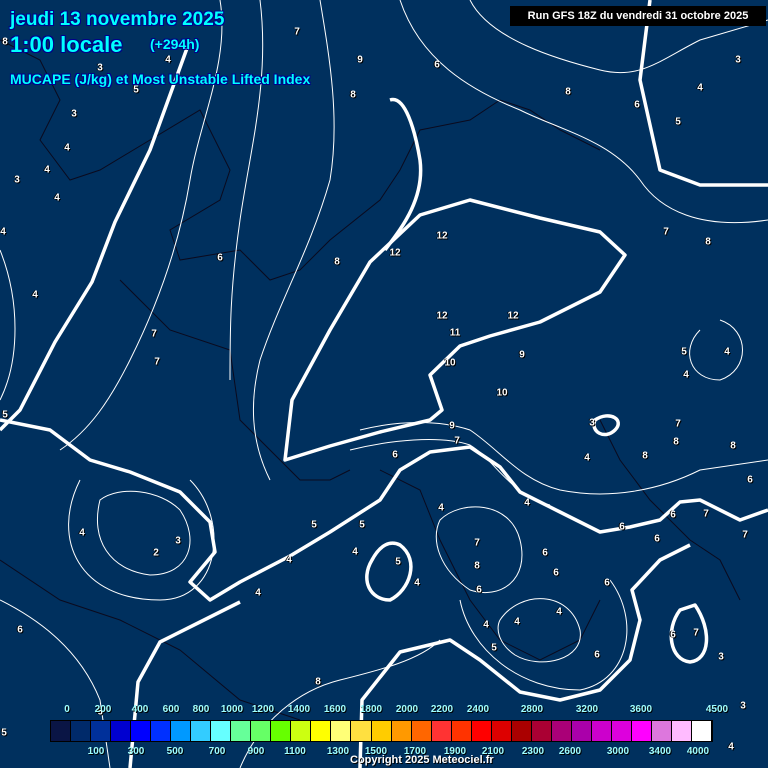 The height and width of the screenshot is (768, 768). Describe the element at coordinates (442, 709) in the screenshot. I see `colorbar-top-label: 2200` at that location.